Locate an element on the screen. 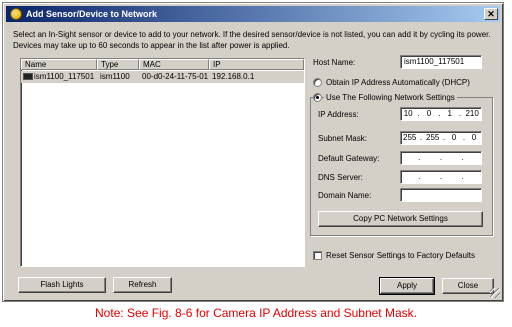 This screenshot has width=512, height=327. ip-address-input: 10. 0. 1. 210 is located at coordinates (441, 114).